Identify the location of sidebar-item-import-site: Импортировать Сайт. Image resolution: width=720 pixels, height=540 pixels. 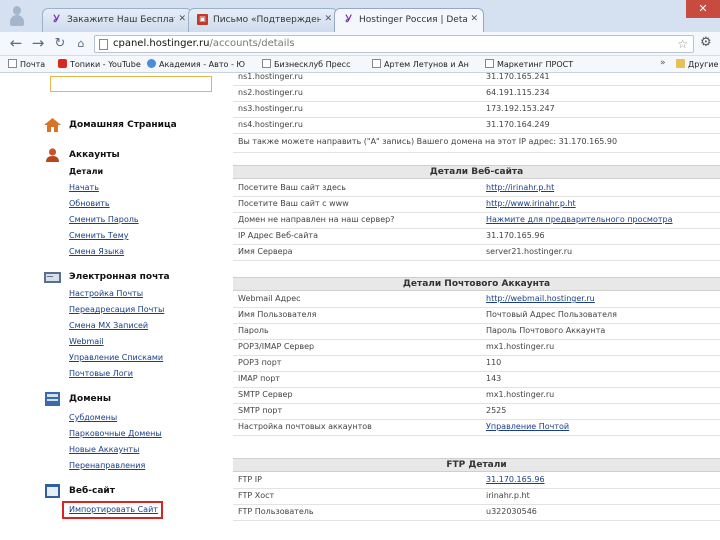
(113, 509).